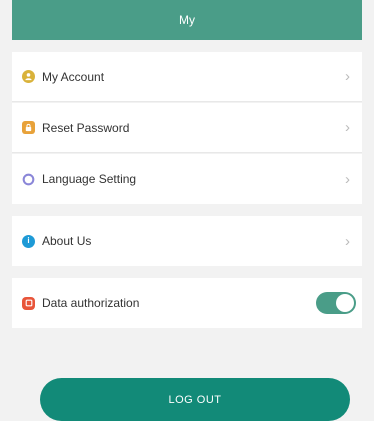 The width and height of the screenshot is (374, 421). I want to click on menu-item-about-us: i About Us ›, so click(187, 241).